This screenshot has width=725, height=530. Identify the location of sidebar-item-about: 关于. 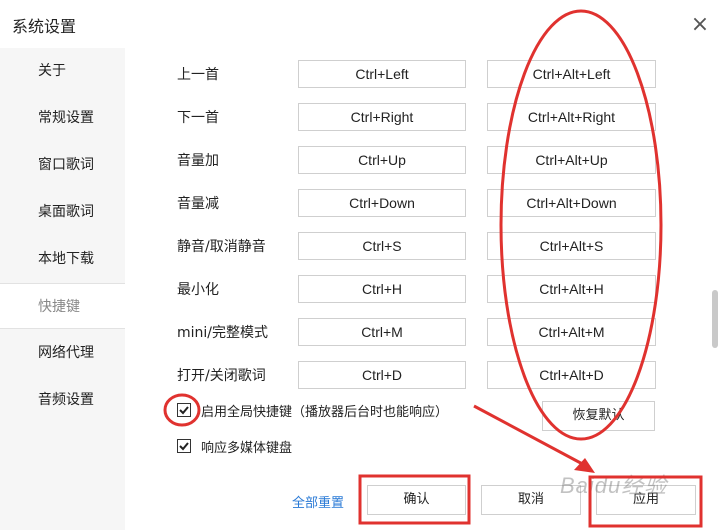
(62, 71).